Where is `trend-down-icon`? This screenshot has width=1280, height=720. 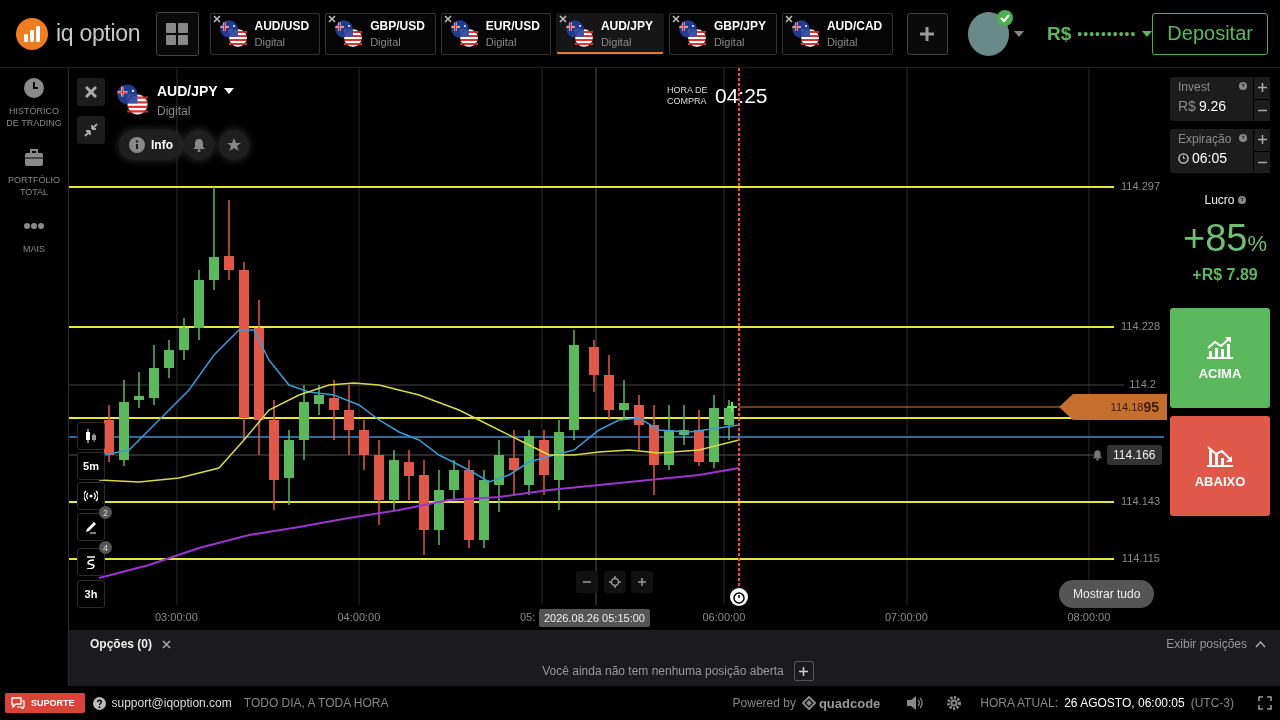 trend-down-icon is located at coordinates (1220, 455).